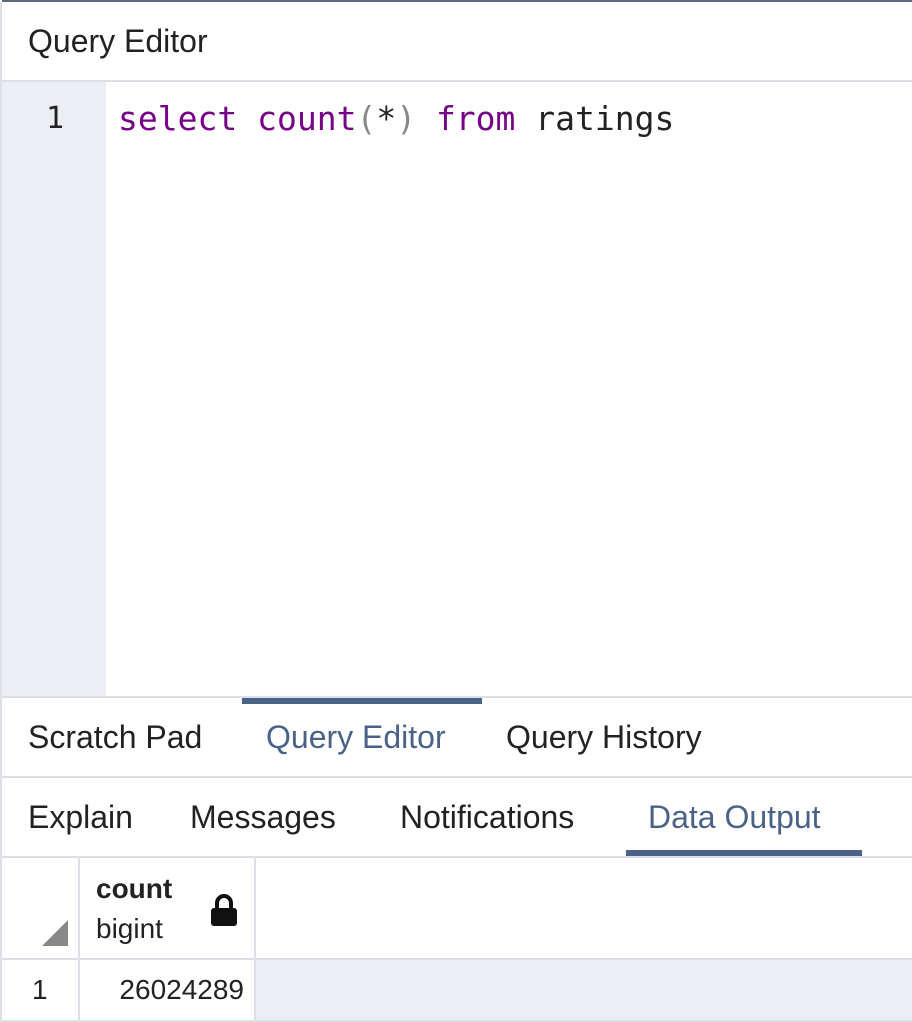 The height and width of the screenshot is (1022, 912). I want to click on tab-explain: Explain, so click(80, 817).